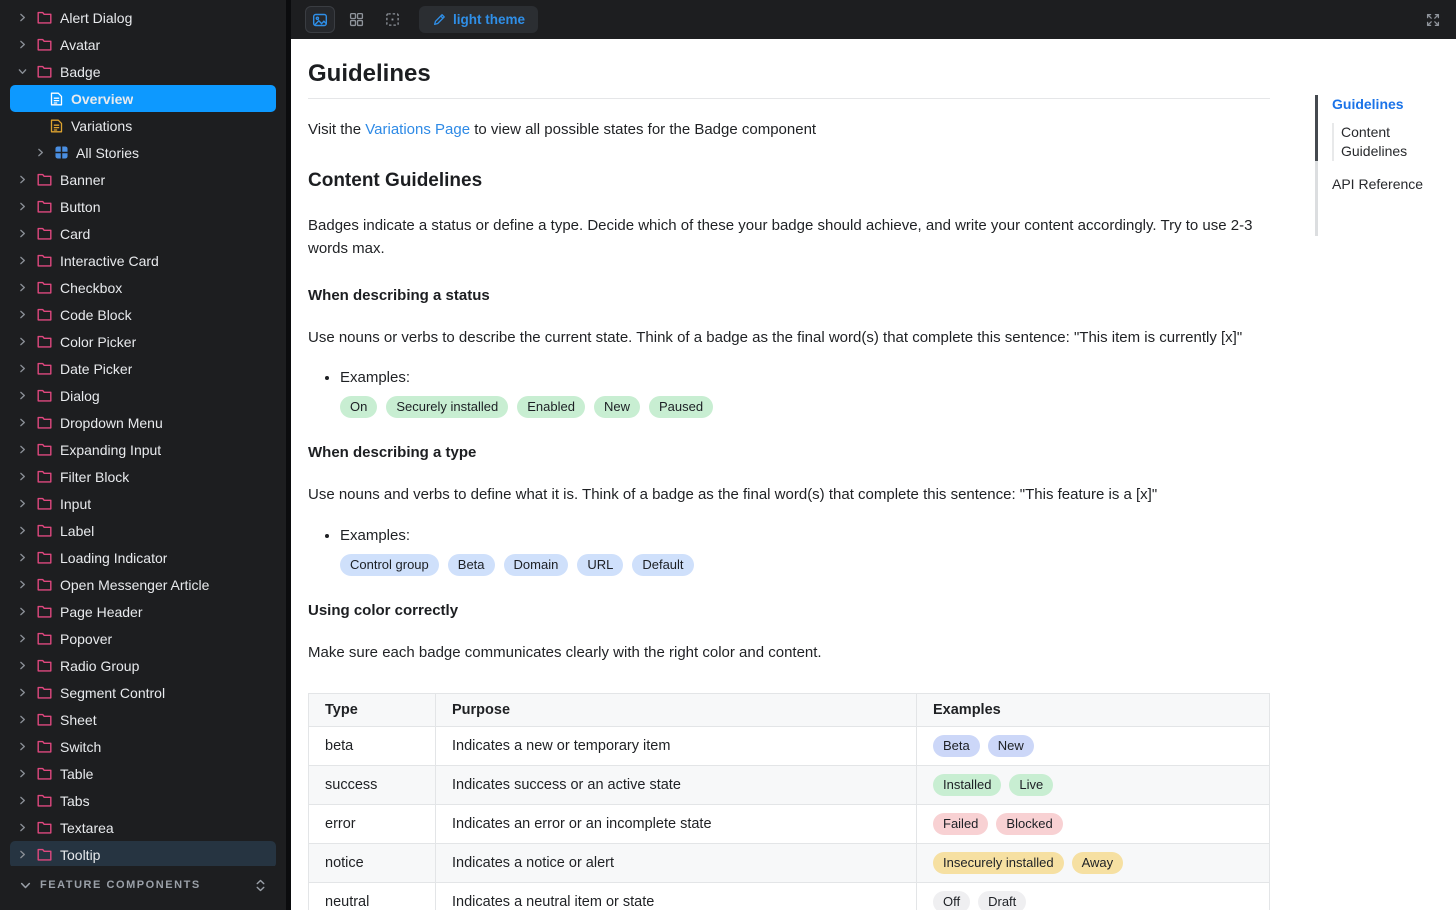 This screenshot has height=910, width=1456. Describe the element at coordinates (143, 395) in the screenshot. I see `sidebar-item-dialog: Dialog` at that location.